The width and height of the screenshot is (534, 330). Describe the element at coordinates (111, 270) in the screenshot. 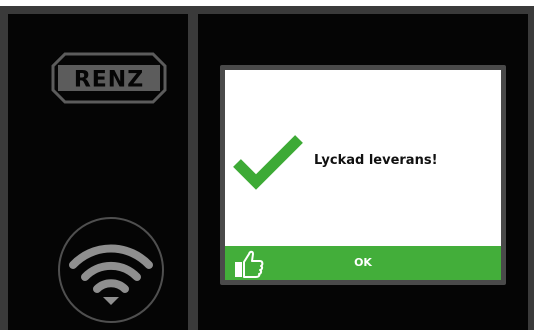

I see `wifi-icon` at that location.